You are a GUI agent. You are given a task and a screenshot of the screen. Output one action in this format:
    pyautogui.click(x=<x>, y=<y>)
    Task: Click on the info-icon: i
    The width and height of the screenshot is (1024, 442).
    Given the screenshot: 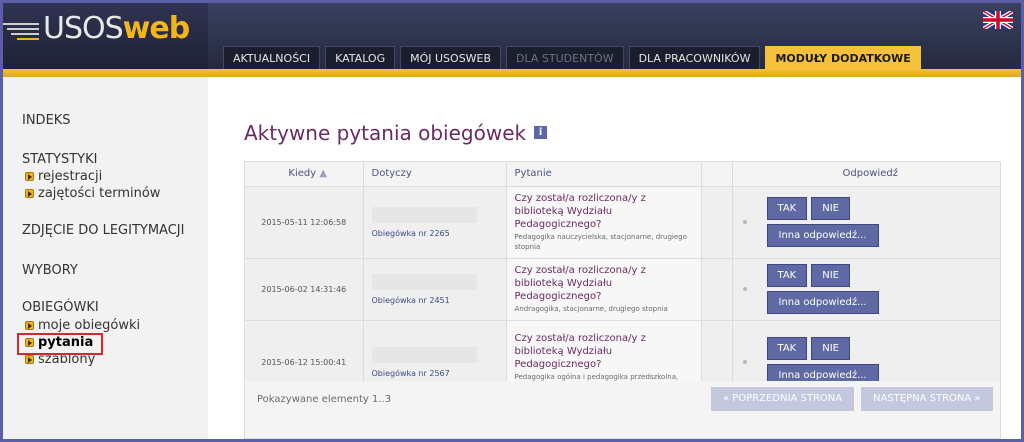 What is the action you would take?
    pyautogui.click(x=541, y=132)
    